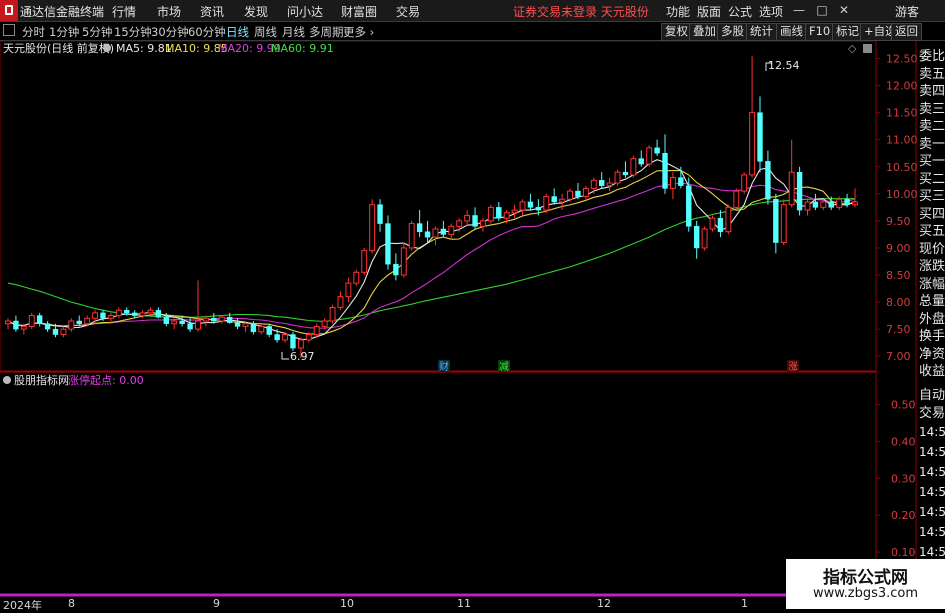 The width and height of the screenshot is (945, 613). I want to click on tab-1min: 1分钟, so click(64, 32).